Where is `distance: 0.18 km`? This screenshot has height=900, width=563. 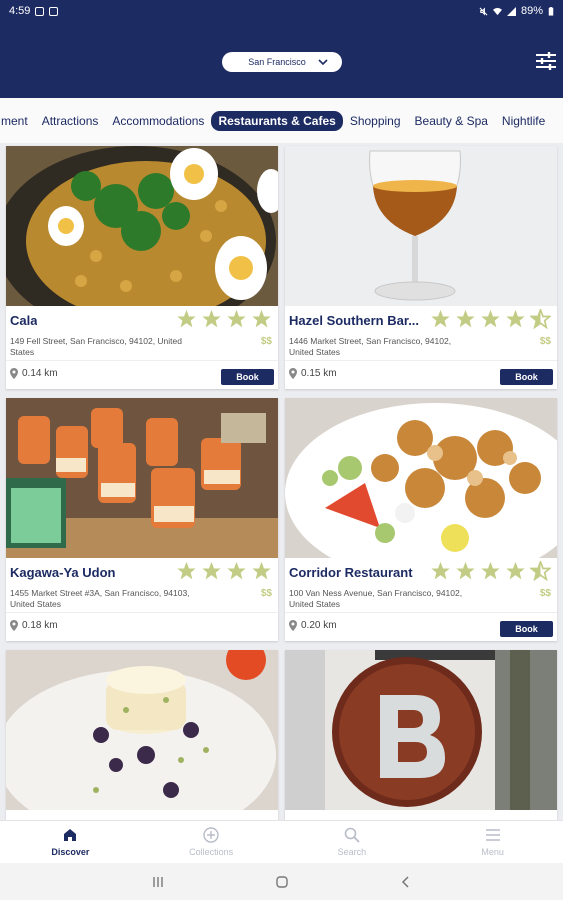 distance: 0.18 km is located at coordinates (34, 625).